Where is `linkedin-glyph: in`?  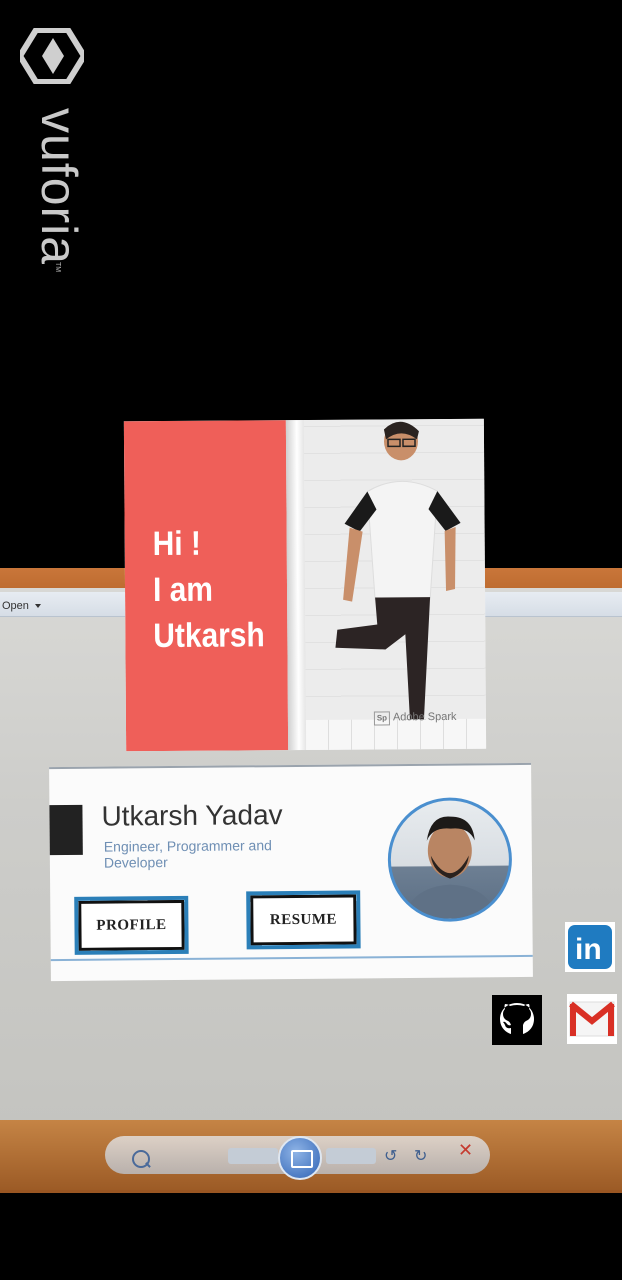 linkedin-glyph: in is located at coordinates (590, 947).